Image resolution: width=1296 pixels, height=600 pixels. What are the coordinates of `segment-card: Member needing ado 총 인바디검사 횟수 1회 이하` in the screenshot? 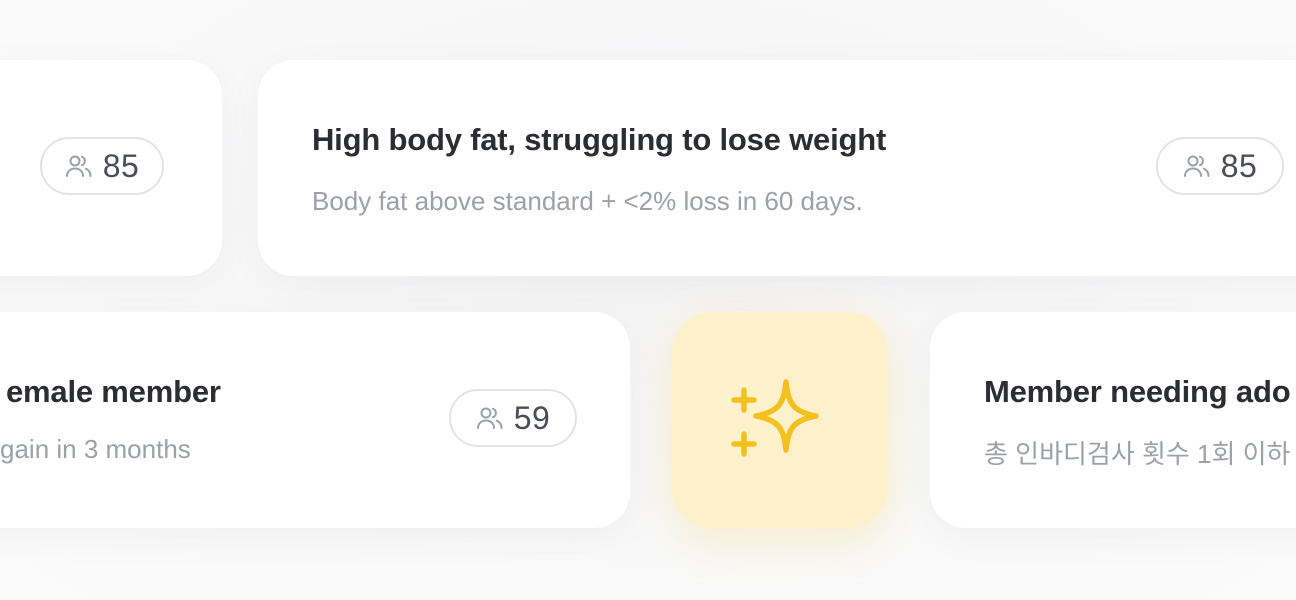 It's located at (1113, 420).